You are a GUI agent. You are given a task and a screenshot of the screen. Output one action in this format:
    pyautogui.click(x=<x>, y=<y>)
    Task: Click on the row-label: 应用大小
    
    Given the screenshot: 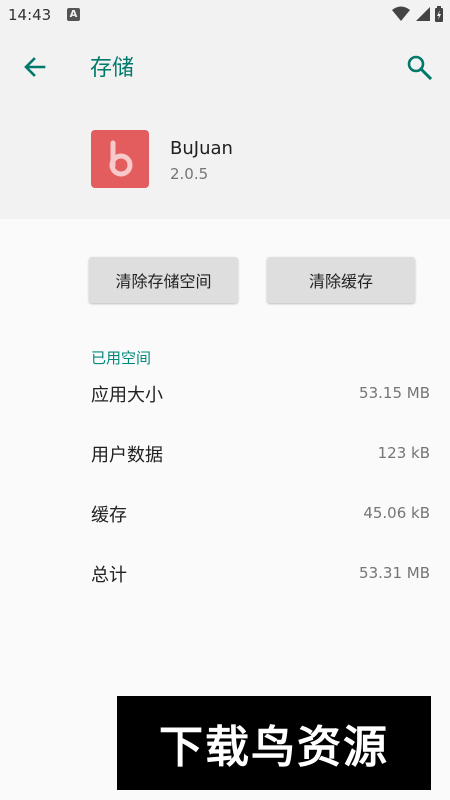 What is the action you would take?
    pyautogui.click(x=127, y=395)
    